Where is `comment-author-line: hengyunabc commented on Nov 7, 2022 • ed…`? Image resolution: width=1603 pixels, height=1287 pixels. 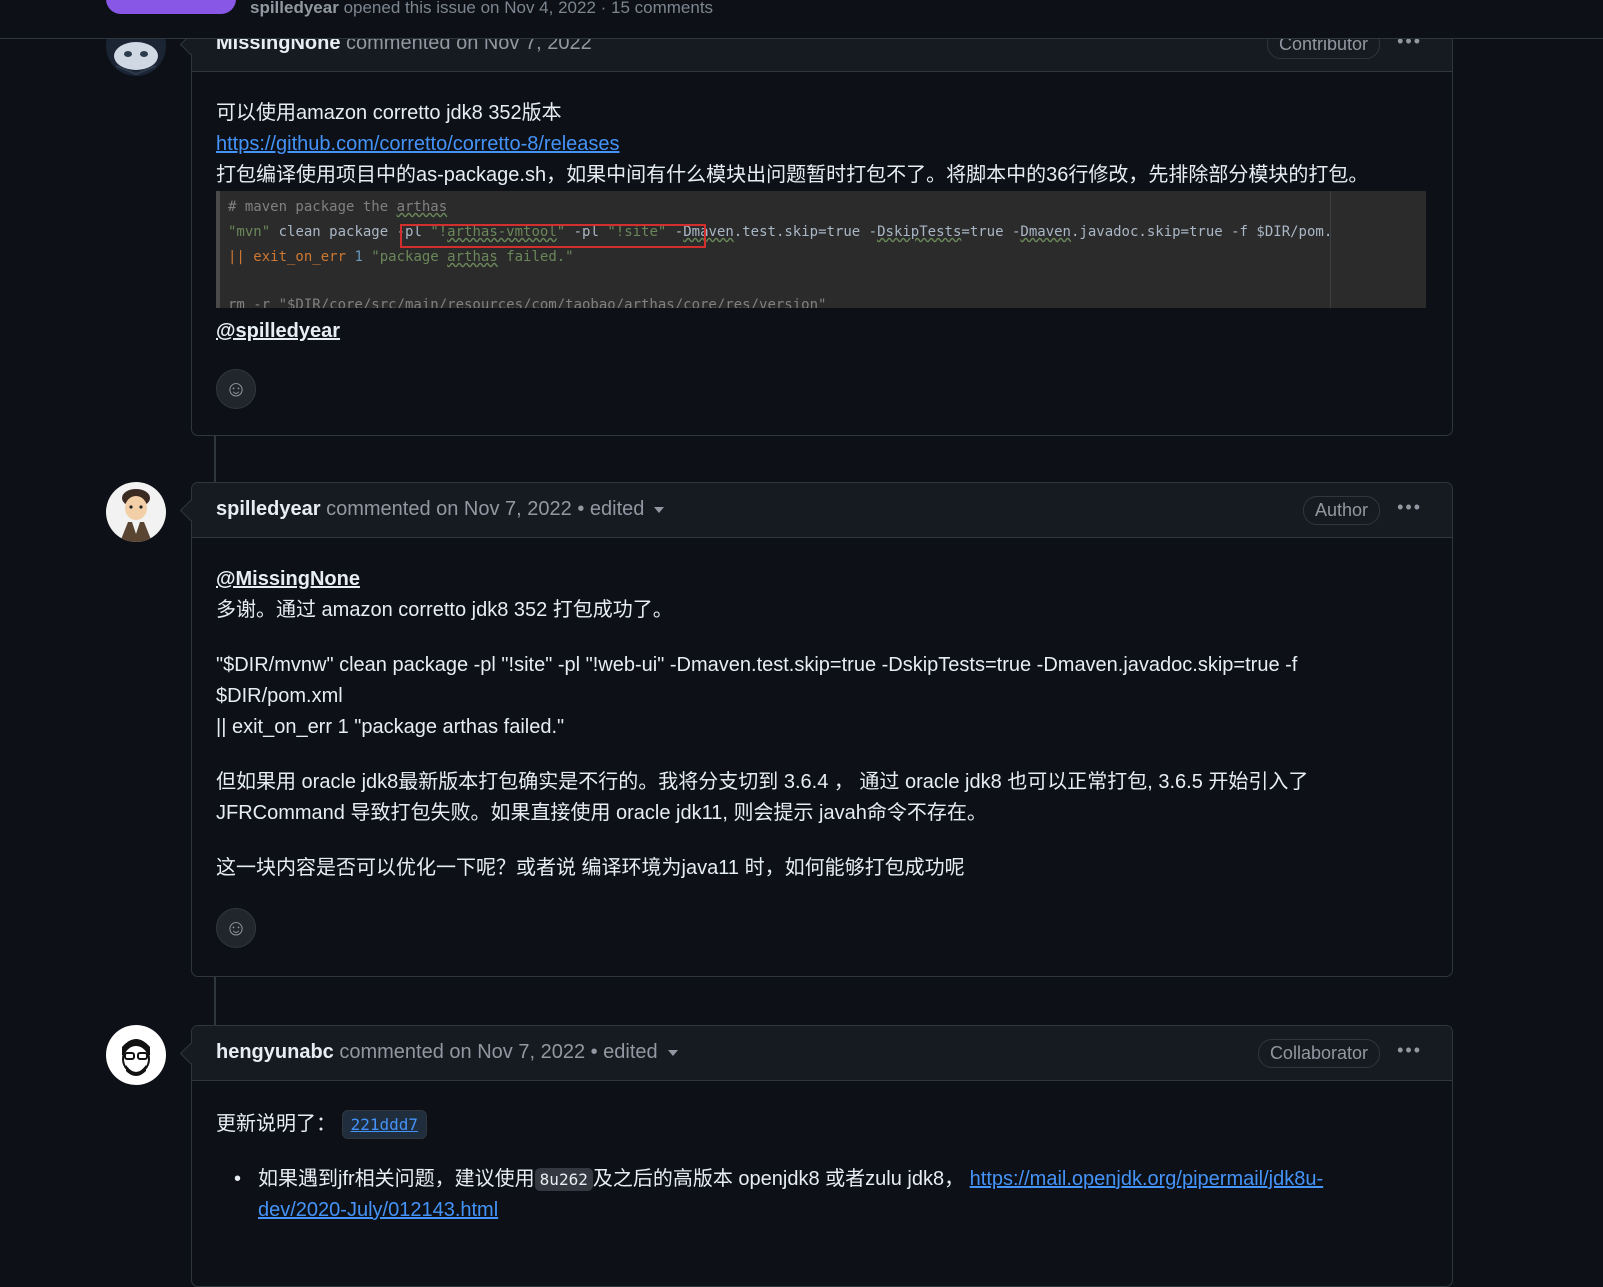
comment-author-line: hengyunabc commented on Nov 7, 2022 • ed… is located at coordinates (447, 1052).